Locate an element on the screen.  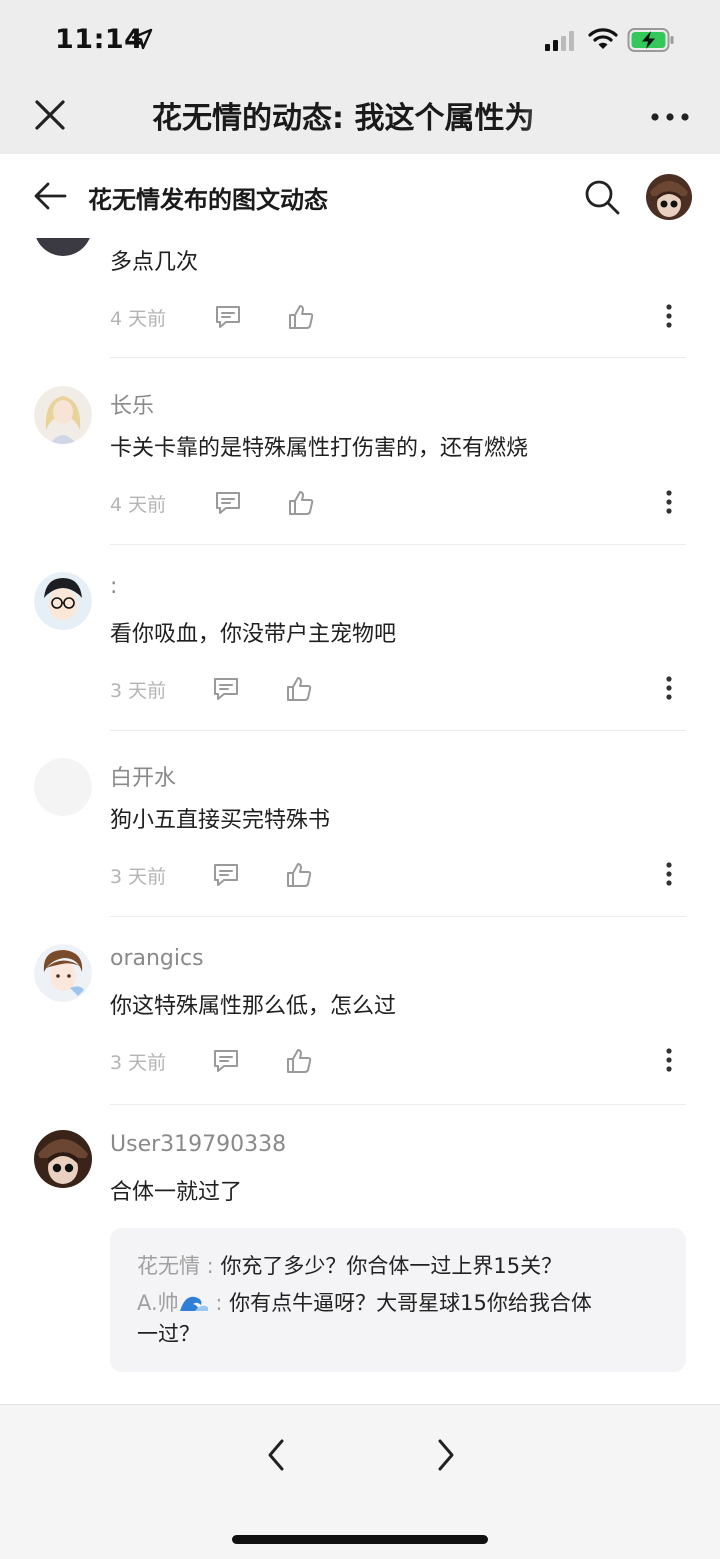
page-title: 花无情发布的图文动态 is located at coordinates (208, 200).